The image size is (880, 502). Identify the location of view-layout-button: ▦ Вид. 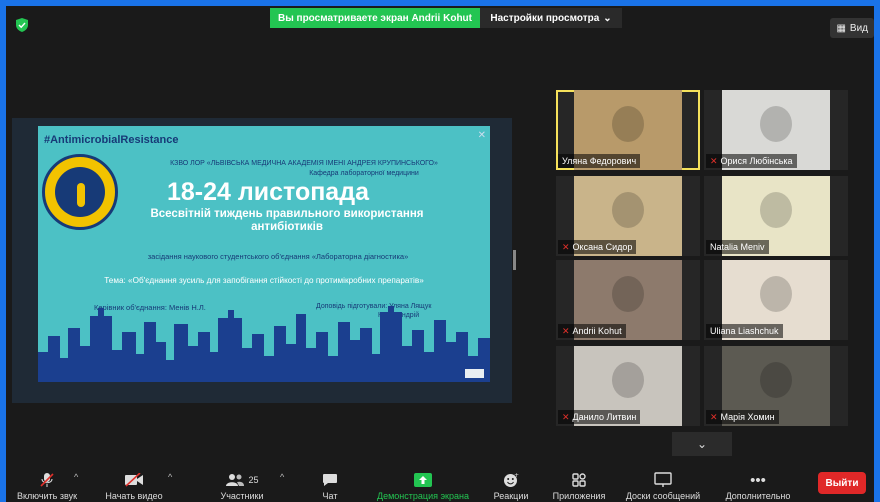
(852, 28).